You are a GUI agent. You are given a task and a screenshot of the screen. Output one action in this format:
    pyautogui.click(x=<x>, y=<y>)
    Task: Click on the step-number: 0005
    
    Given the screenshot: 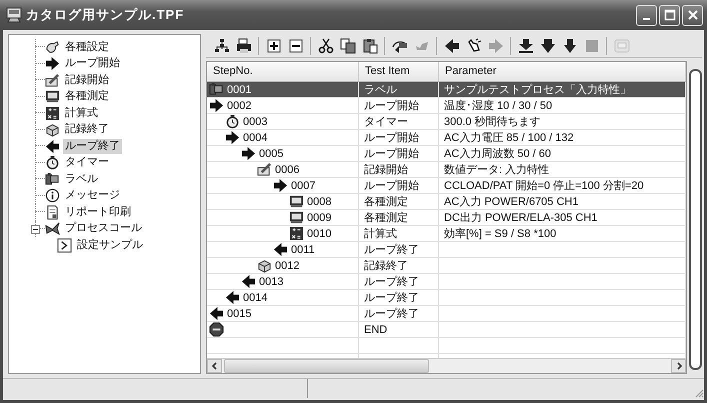 What is the action you would take?
    pyautogui.click(x=271, y=153)
    